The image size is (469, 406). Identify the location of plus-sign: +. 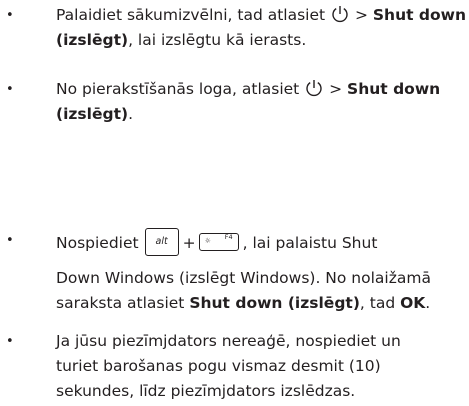
(189, 243).